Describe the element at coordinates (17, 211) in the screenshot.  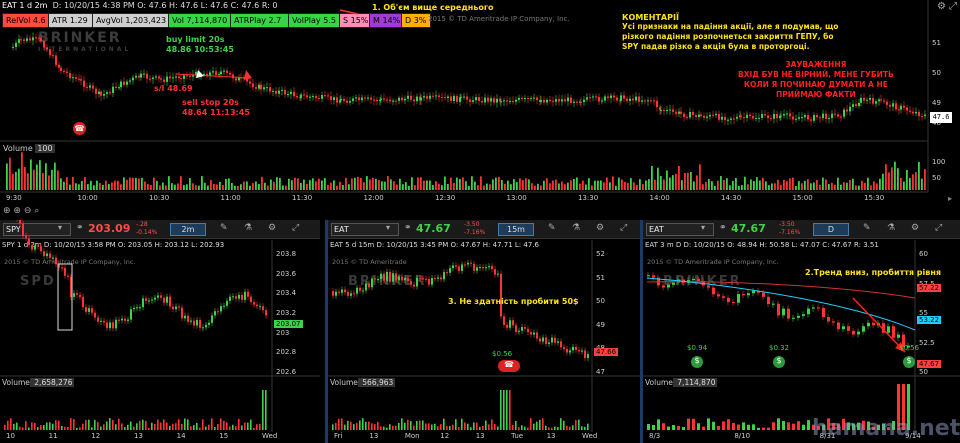
I see `zoom-in-icon: ⊕` at that location.